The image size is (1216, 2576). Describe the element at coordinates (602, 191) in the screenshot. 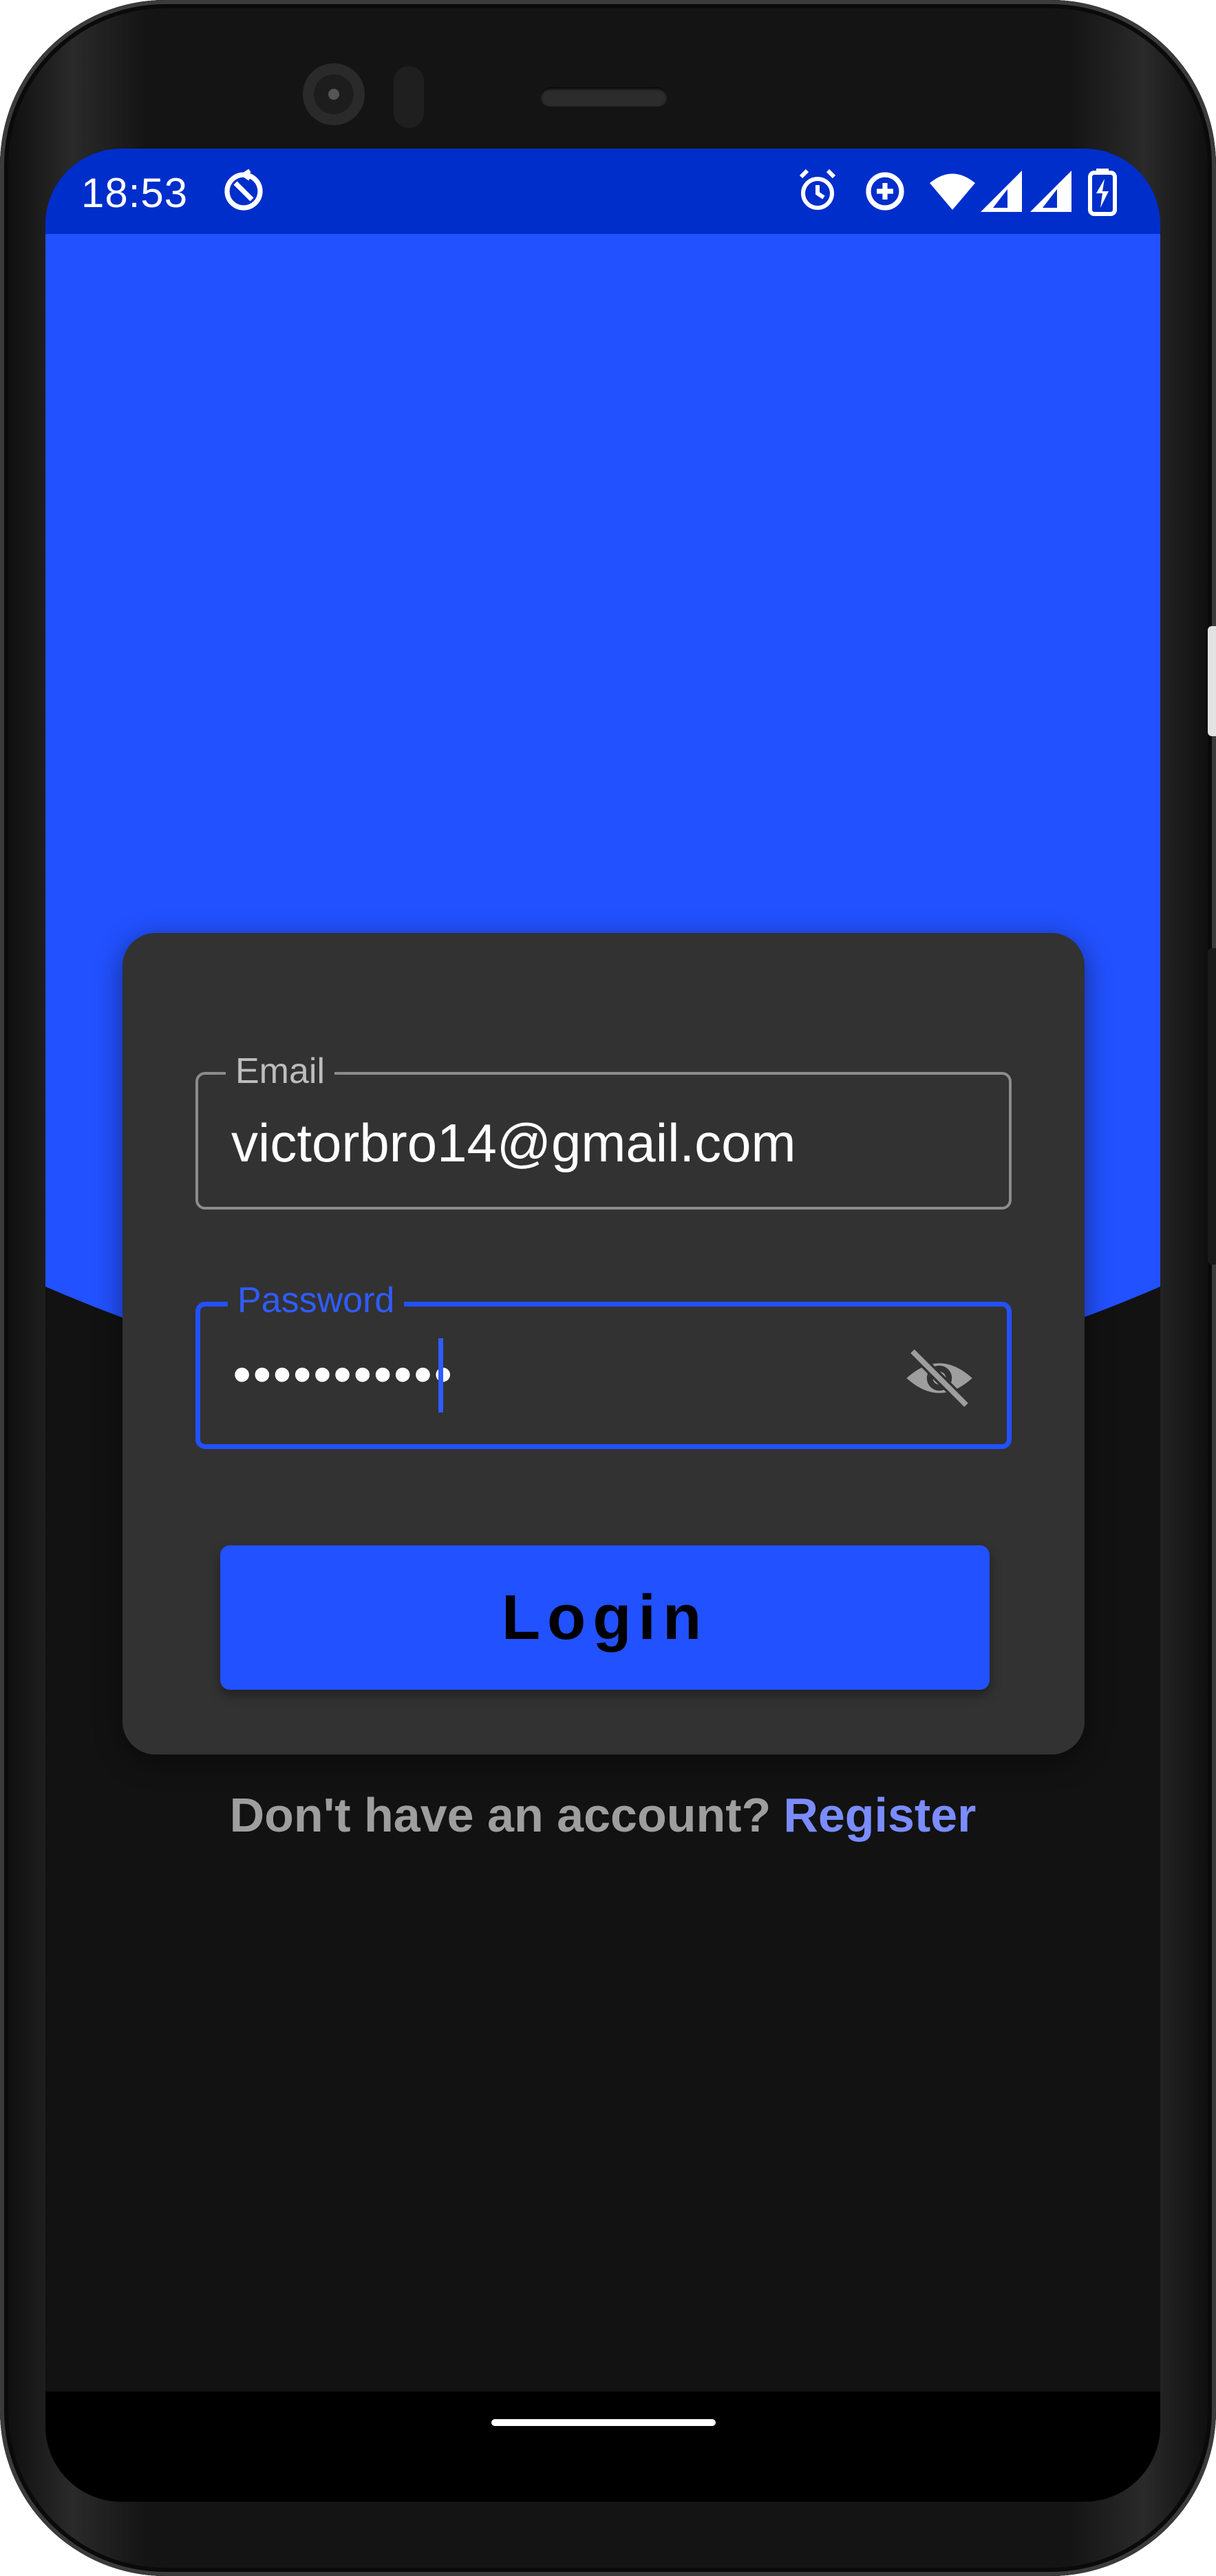

I see `status-bar: 18:53` at that location.